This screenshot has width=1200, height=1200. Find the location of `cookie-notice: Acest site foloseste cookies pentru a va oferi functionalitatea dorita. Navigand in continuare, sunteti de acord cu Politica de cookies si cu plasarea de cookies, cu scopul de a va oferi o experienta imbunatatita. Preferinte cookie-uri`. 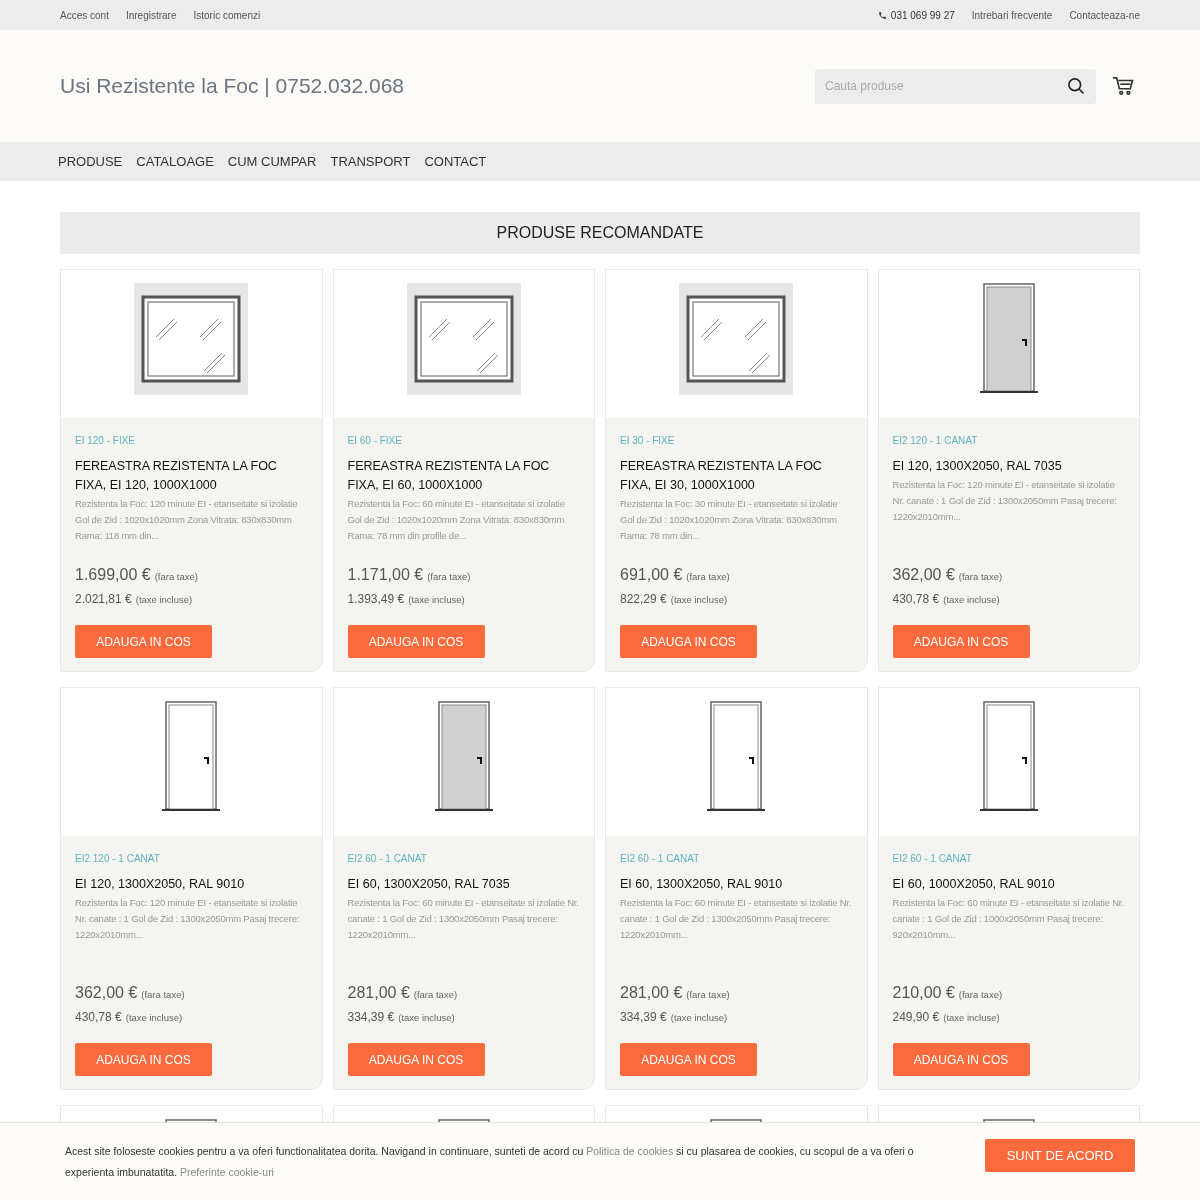

cookie-notice: Acest site foloseste cookies pentru a va oferi functionalitatea dorita. Navigand in continuare, sunteti de acord cu Politica de cookies si cu plasarea de cookies, cu scopul de a va oferi o experienta imbunatatita. Preferinte cookie-uri is located at coordinates (490, 1161).